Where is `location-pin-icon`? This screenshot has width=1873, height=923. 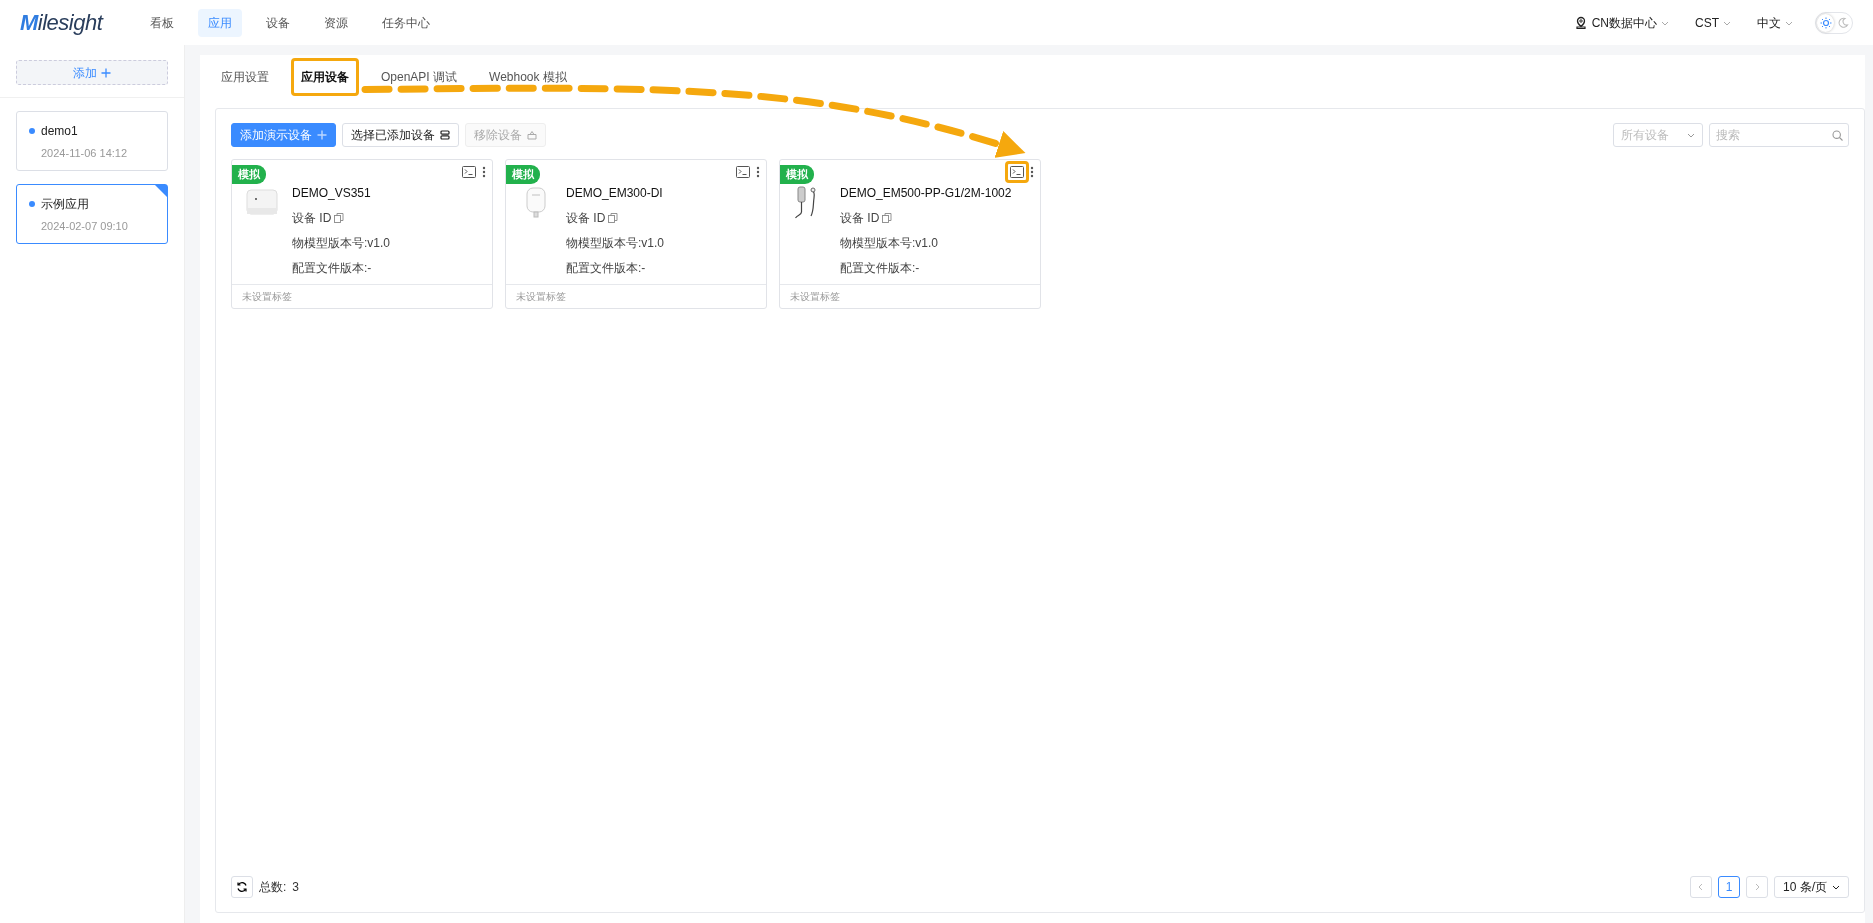 location-pin-icon is located at coordinates (1580, 22).